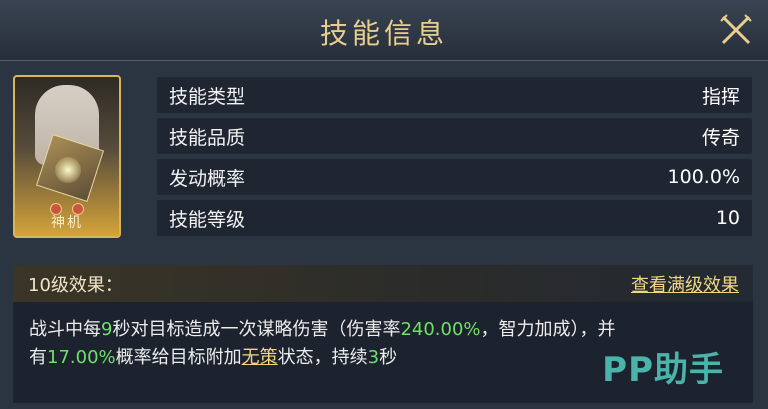 The width and height of the screenshot is (768, 409). What do you see at coordinates (65, 329) in the screenshot?
I see `effect-text: 战斗中每` at bounding box center [65, 329].